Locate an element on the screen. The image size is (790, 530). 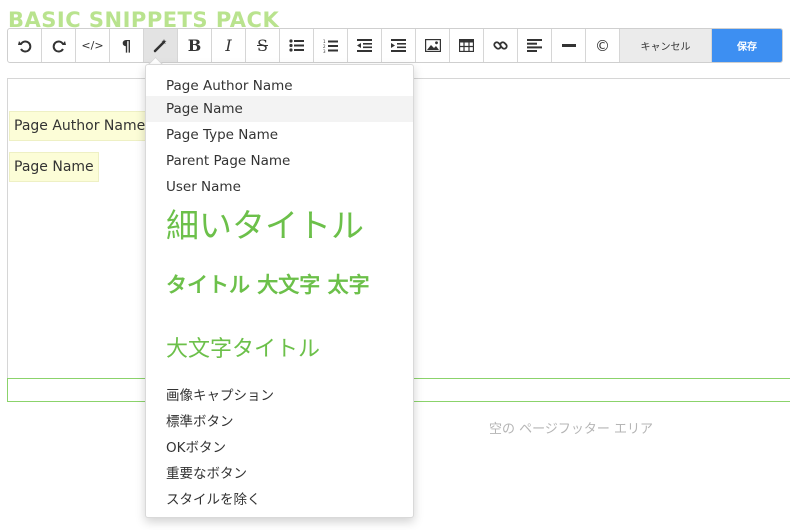
align-button is located at coordinates (535, 45).